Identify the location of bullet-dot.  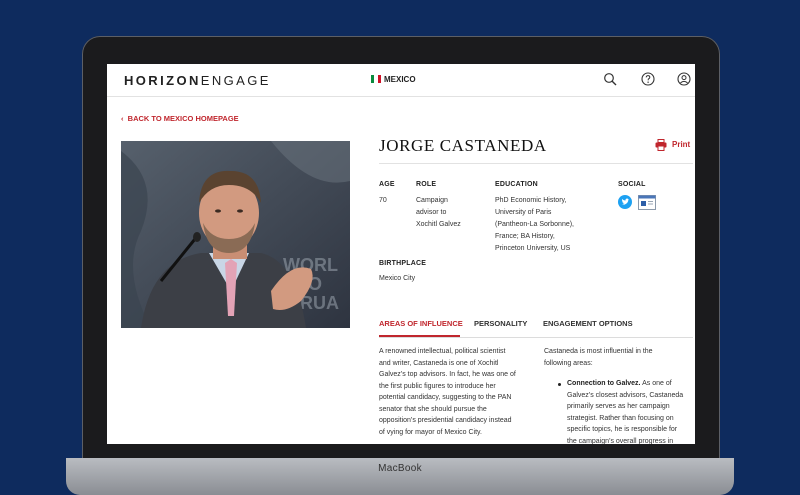
(559, 384).